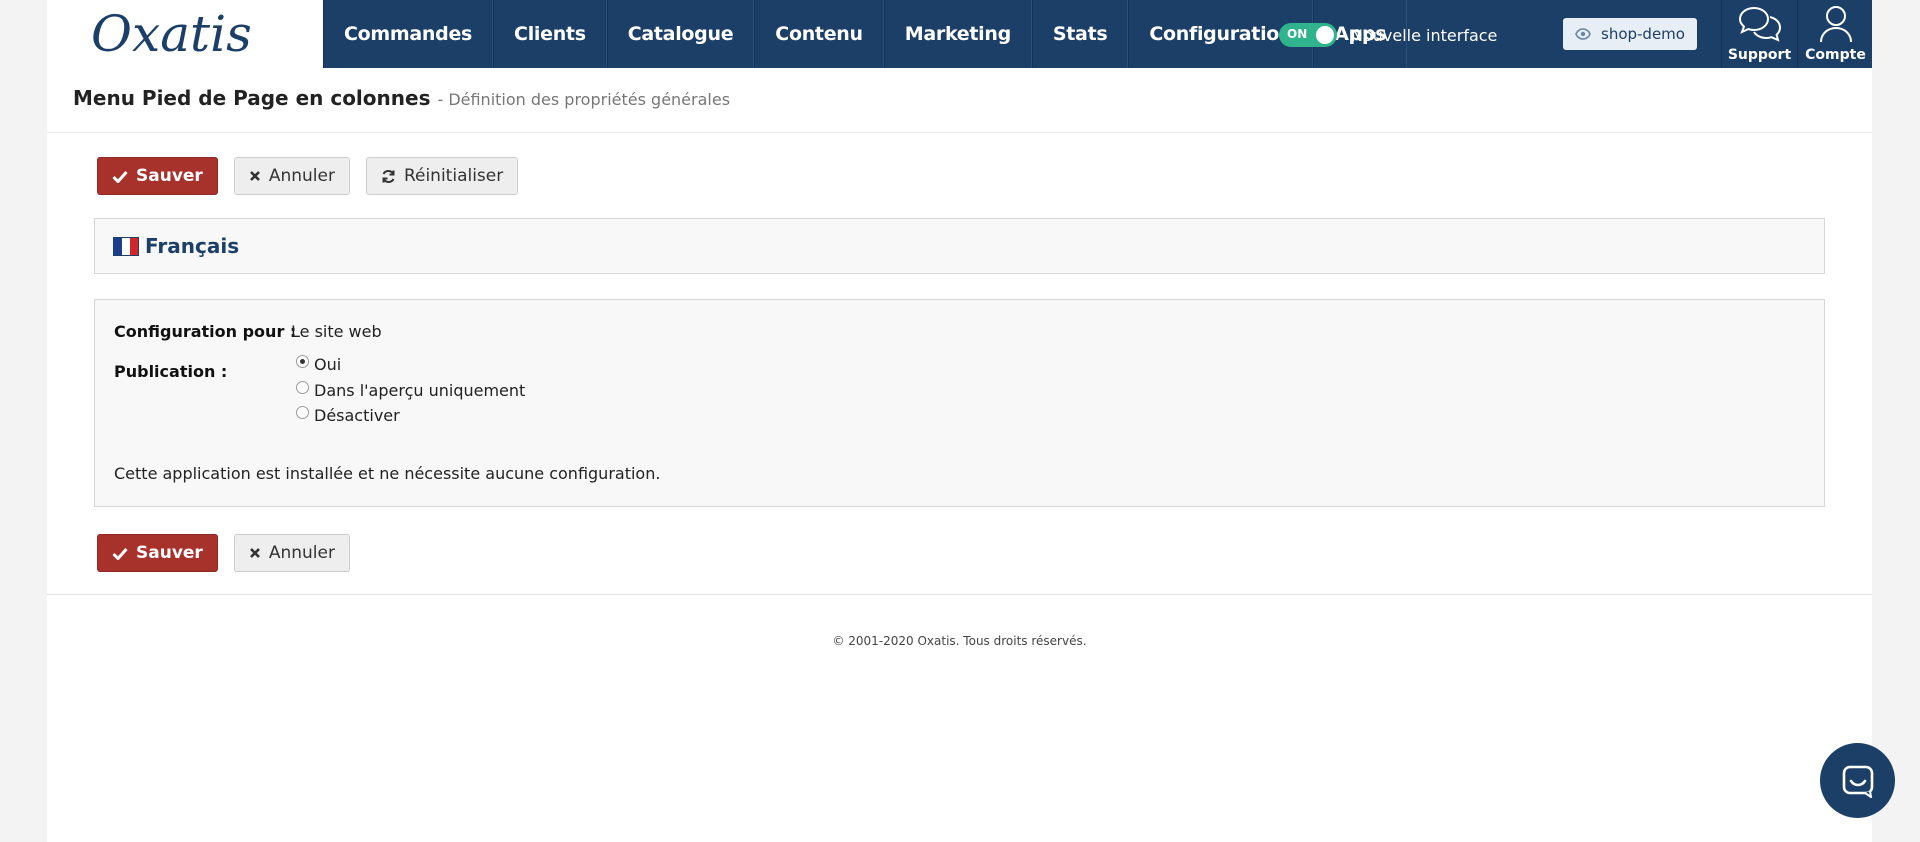 The width and height of the screenshot is (1920, 842). I want to click on language-label: Français, so click(192, 246).